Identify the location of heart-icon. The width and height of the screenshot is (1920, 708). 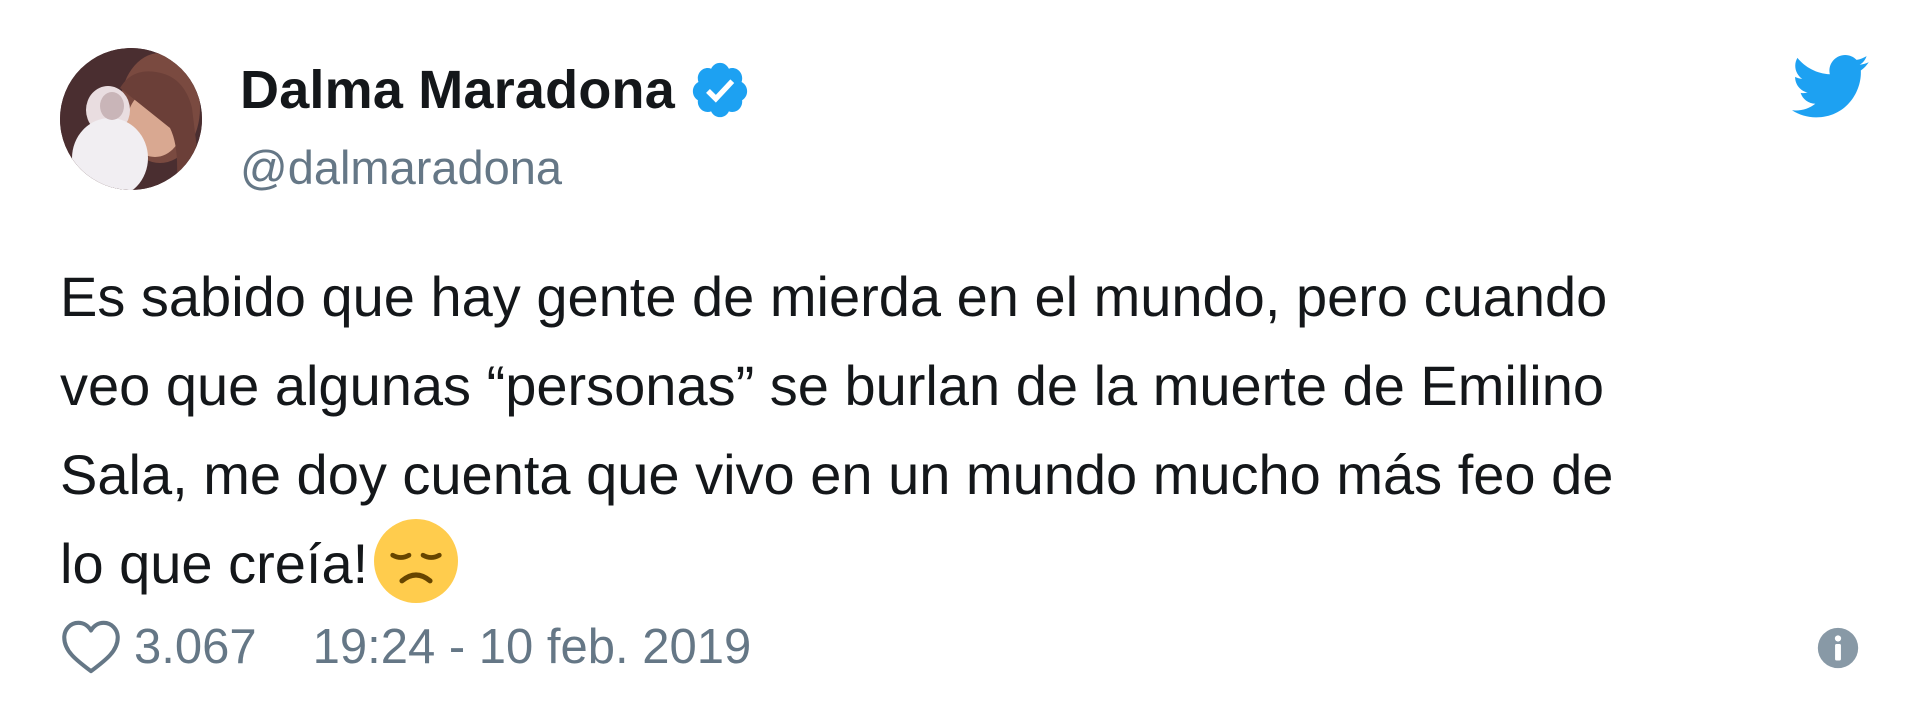
(91, 647).